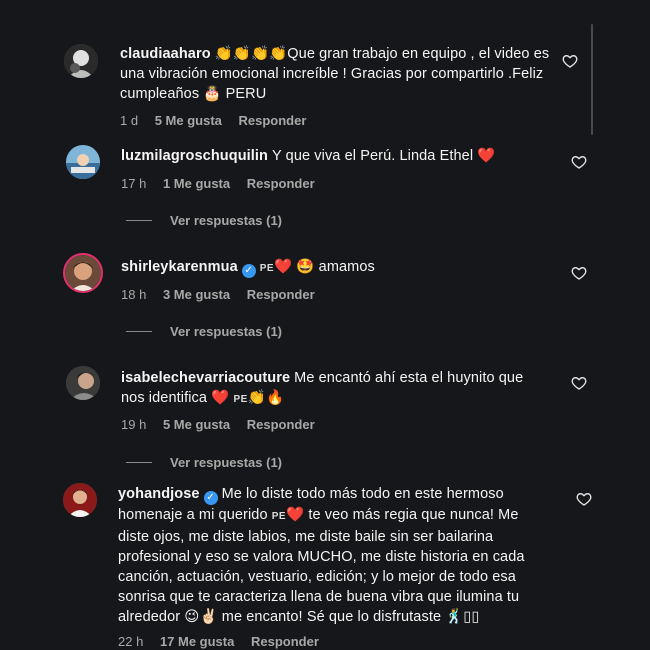 The height and width of the screenshot is (650, 650). Describe the element at coordinates (129, 120) in the screenshot. I see `comment-time: 1 d` at that location.